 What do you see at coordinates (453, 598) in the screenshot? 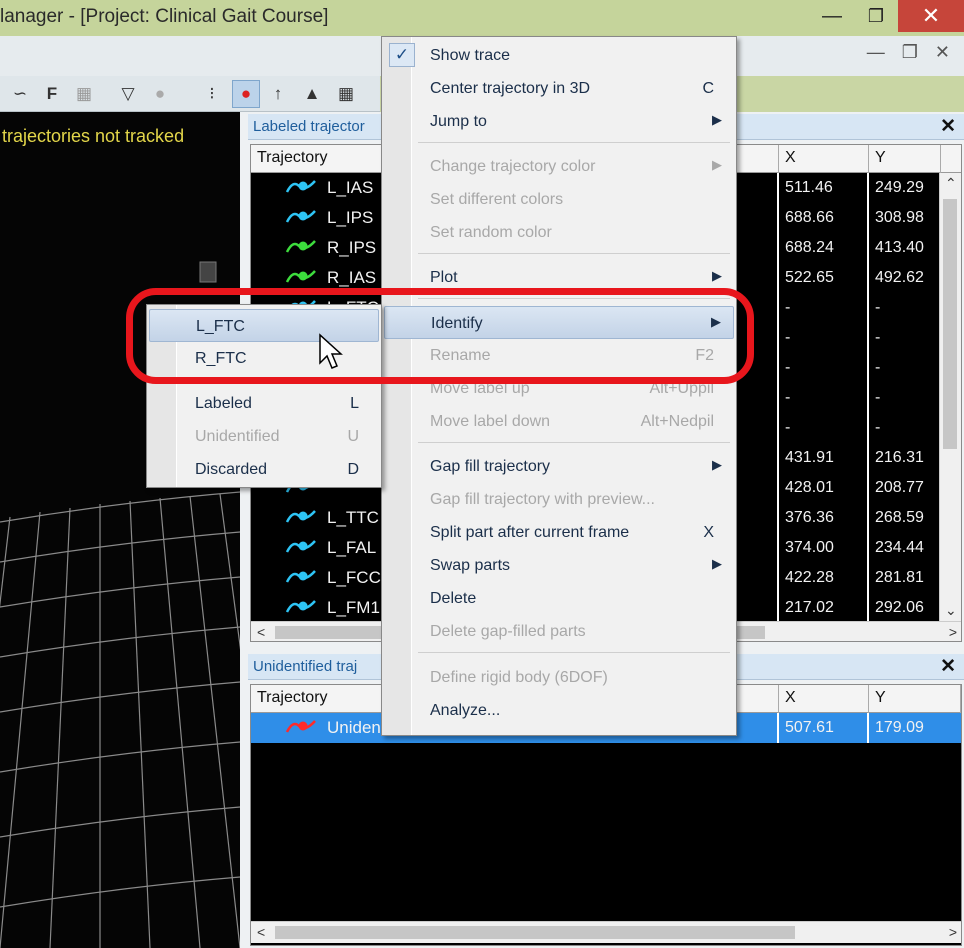
I see `menu-item-label: Delete` at bounding box center [453, 598].